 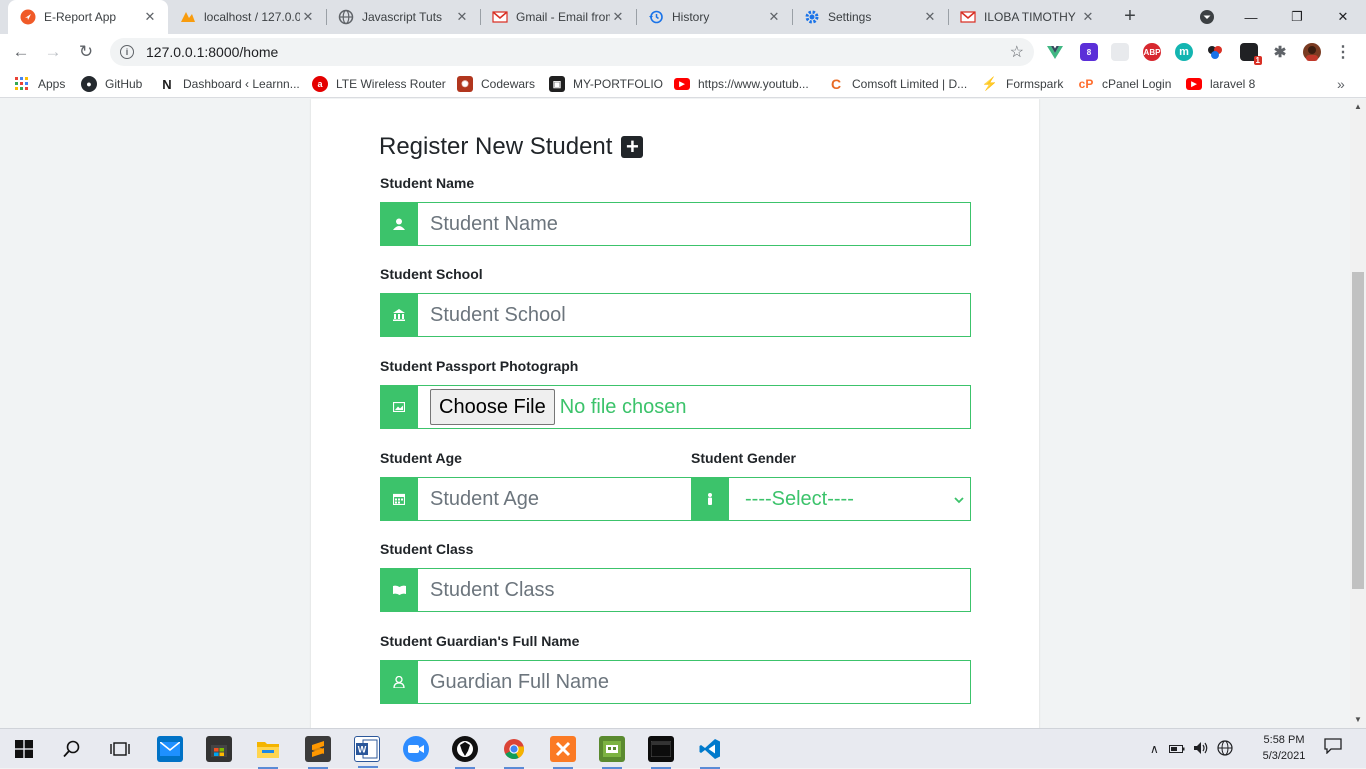 I want to click on tab-iloba-timothy: ILOBA TIMOTHY ✕, so click(x=1027, y=17).